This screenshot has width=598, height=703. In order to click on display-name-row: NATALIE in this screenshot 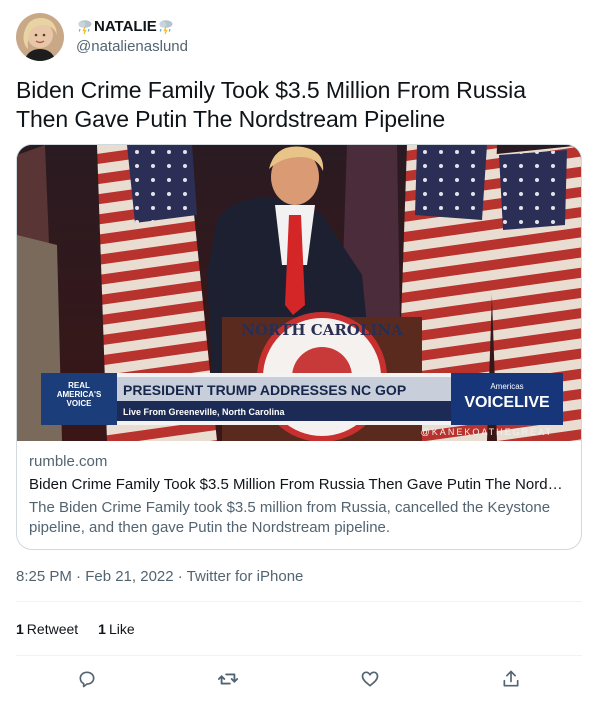, I will do `click(132, 27)`.